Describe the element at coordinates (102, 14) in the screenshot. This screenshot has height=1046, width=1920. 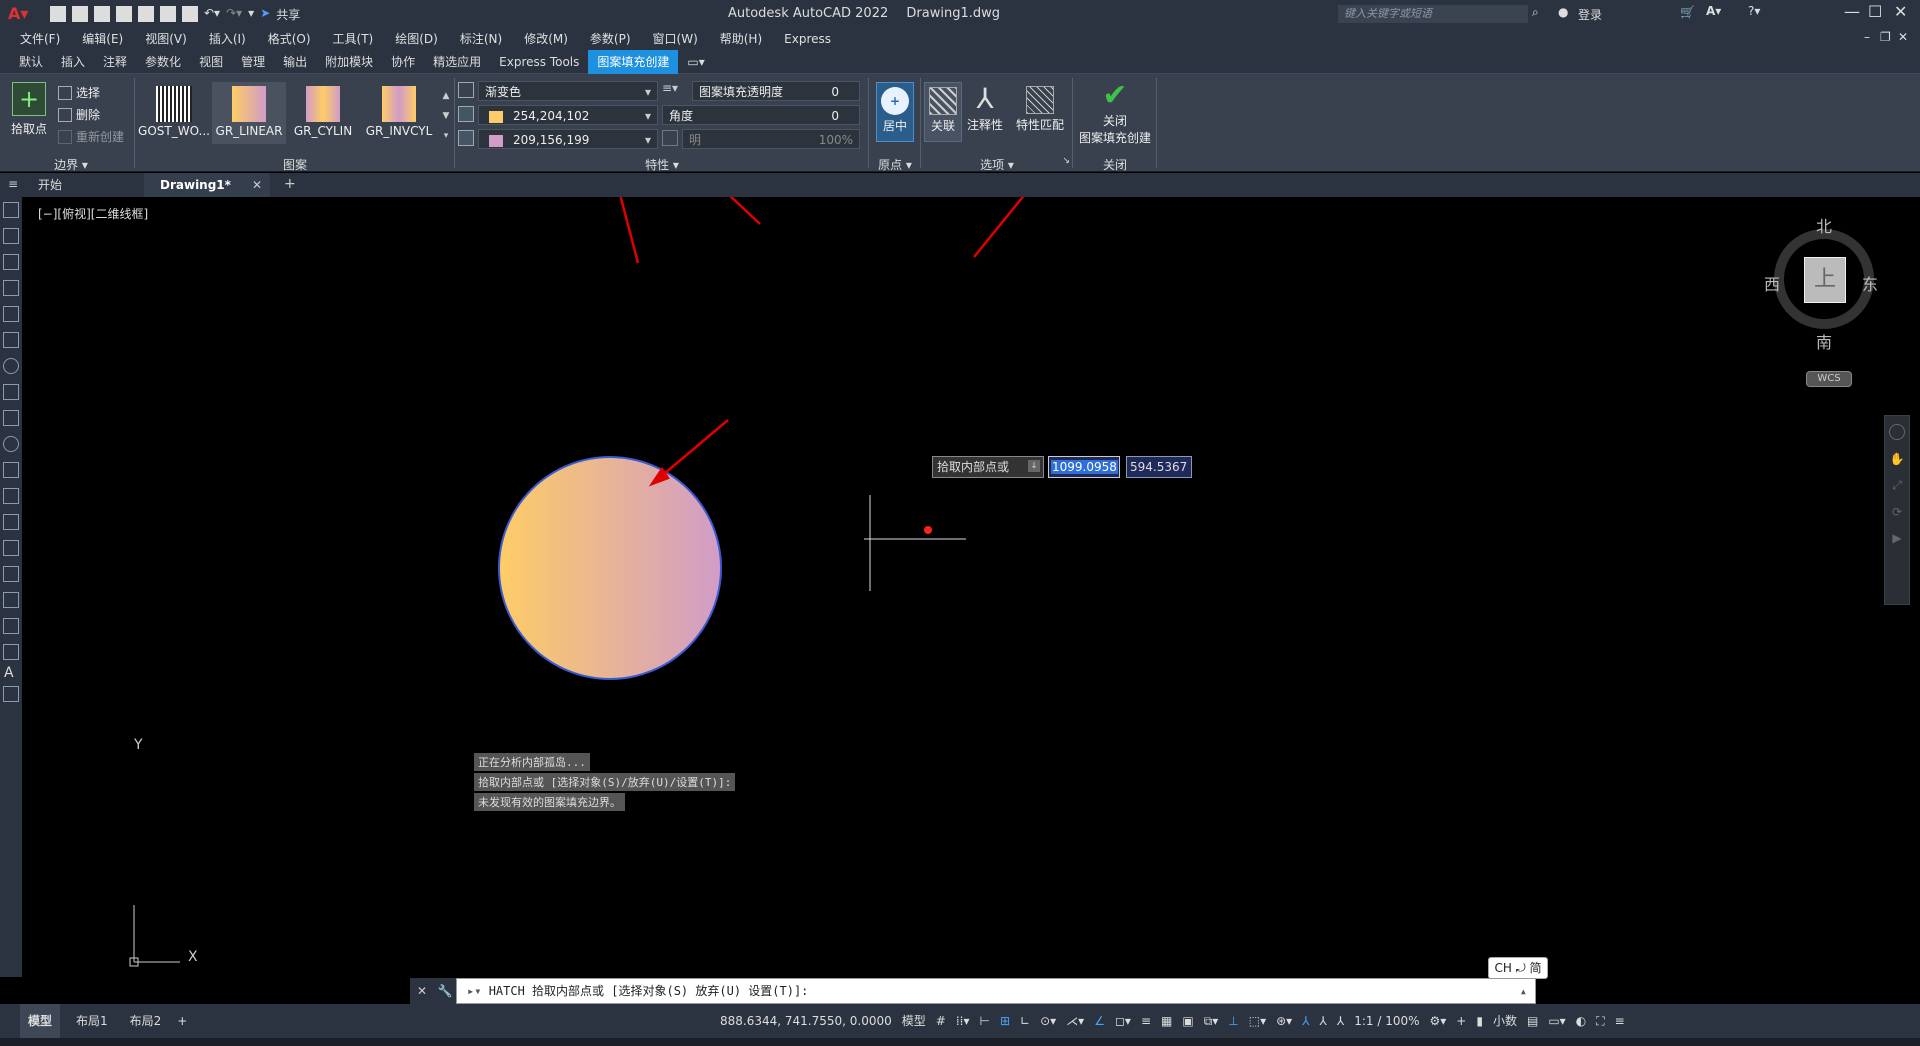
I see `save-icon` at that location.